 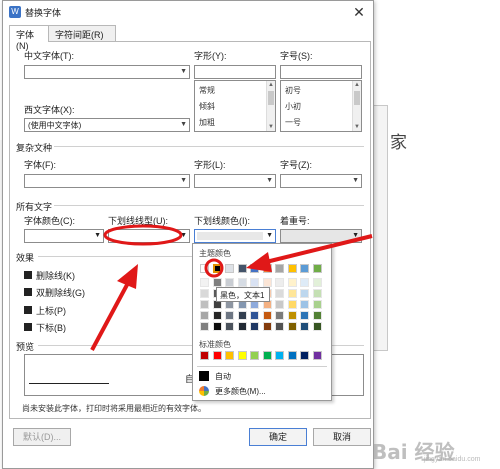 I want to click on complex-font-combo: ▼, so click(x=107, y=181).